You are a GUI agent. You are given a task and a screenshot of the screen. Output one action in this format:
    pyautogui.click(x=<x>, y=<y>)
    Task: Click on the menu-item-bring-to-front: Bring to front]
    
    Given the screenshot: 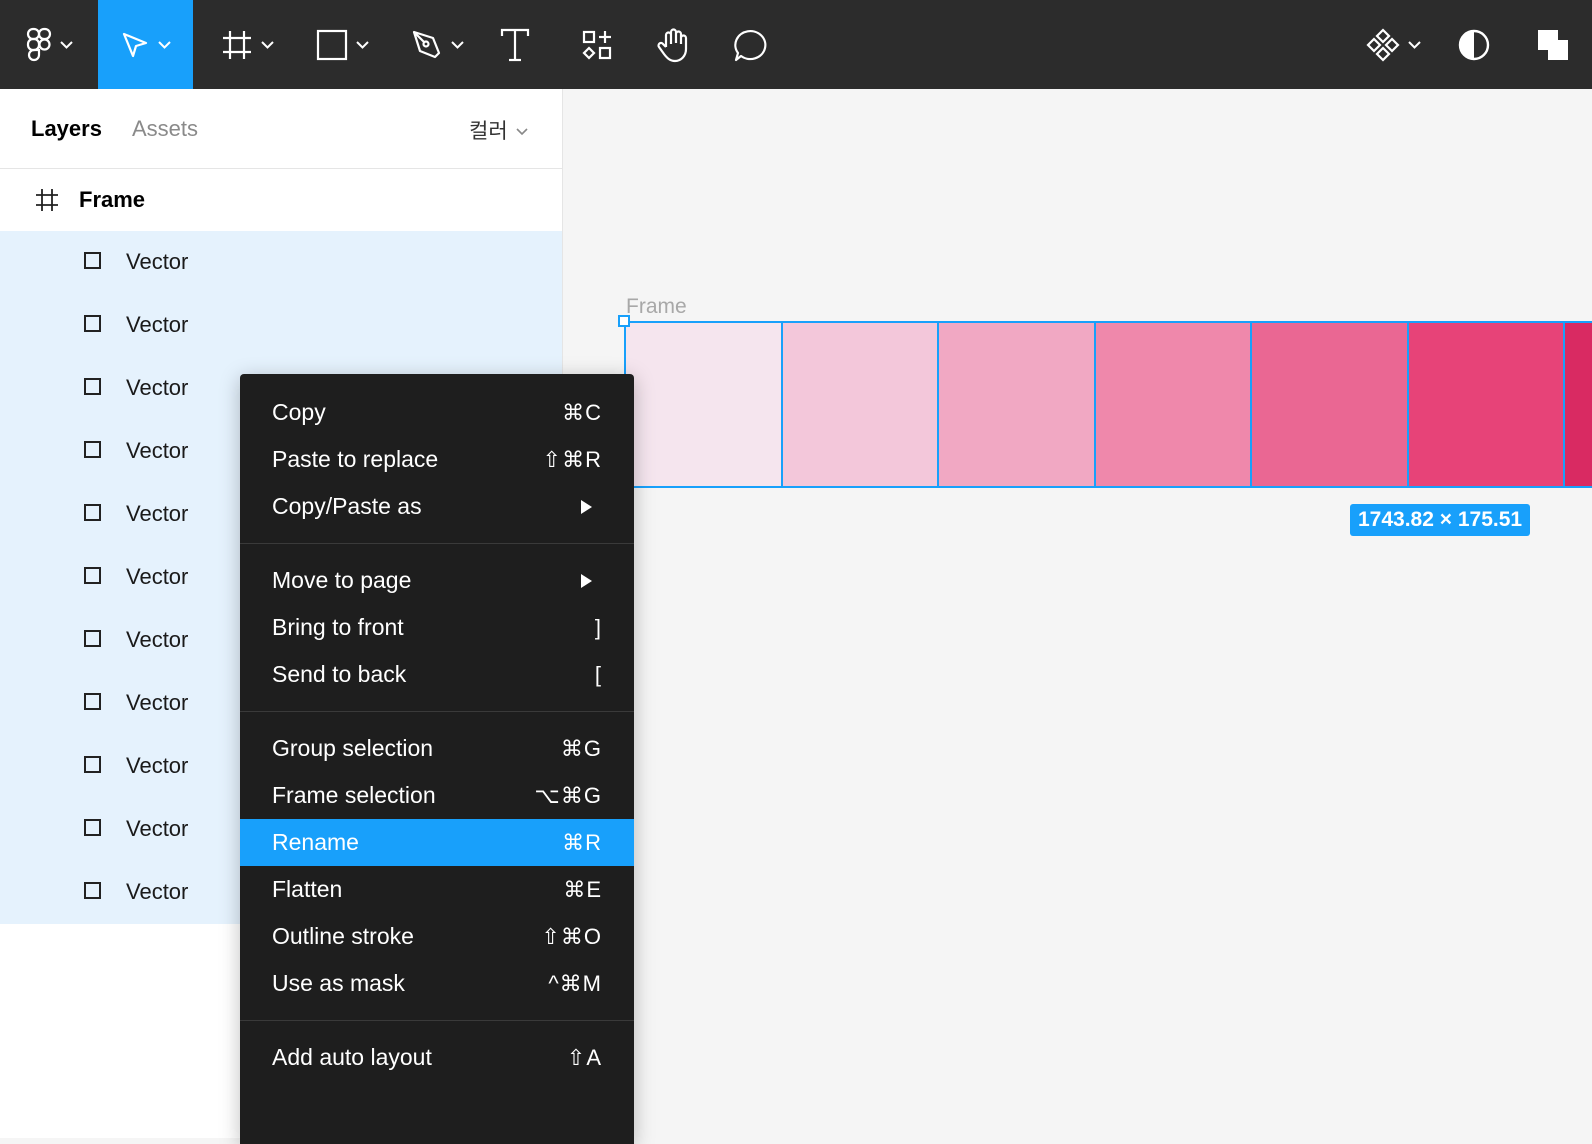 What is the action you would take?
    pyautogui.click(x=437, y=627)
    